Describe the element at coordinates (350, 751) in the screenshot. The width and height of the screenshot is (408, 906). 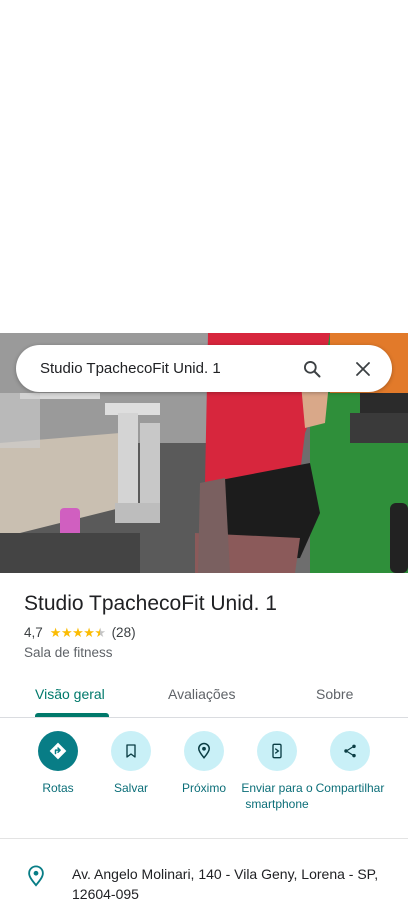
I see `share-icon` at that location.